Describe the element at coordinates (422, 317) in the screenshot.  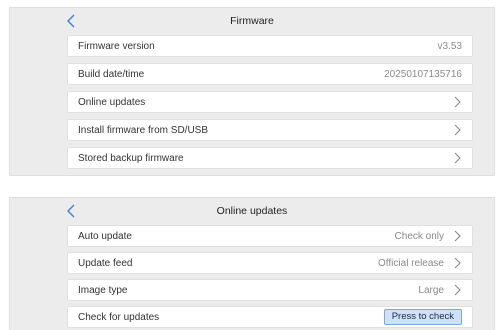
I see `press-to-check-button: Press to check` at that location.